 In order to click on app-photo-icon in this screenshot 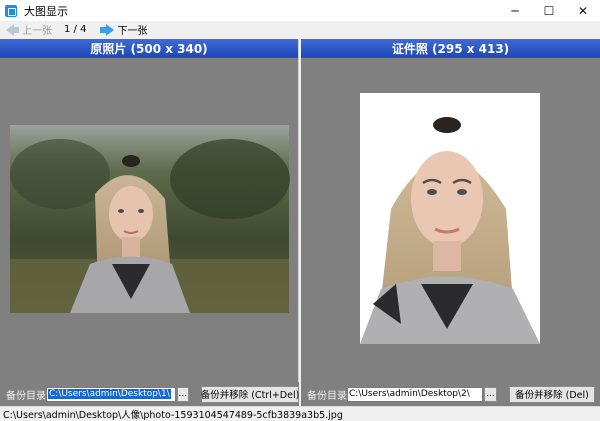, I will do `click(11, 10)`.